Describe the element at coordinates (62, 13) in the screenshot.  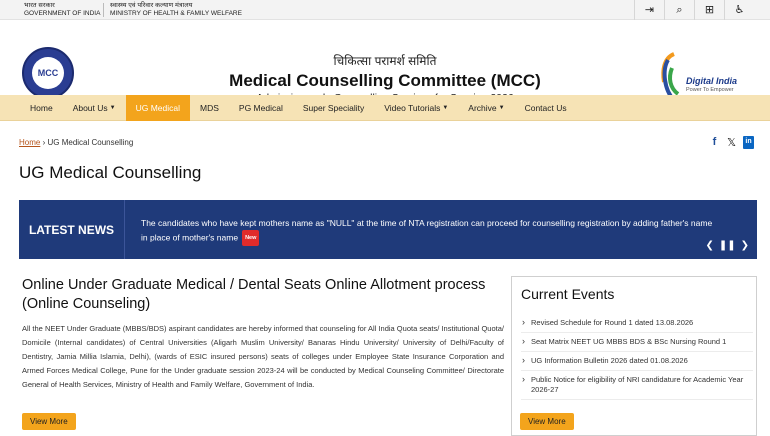
I see `gov-english-text: GOVERNMENT OF INDIA` at that location.